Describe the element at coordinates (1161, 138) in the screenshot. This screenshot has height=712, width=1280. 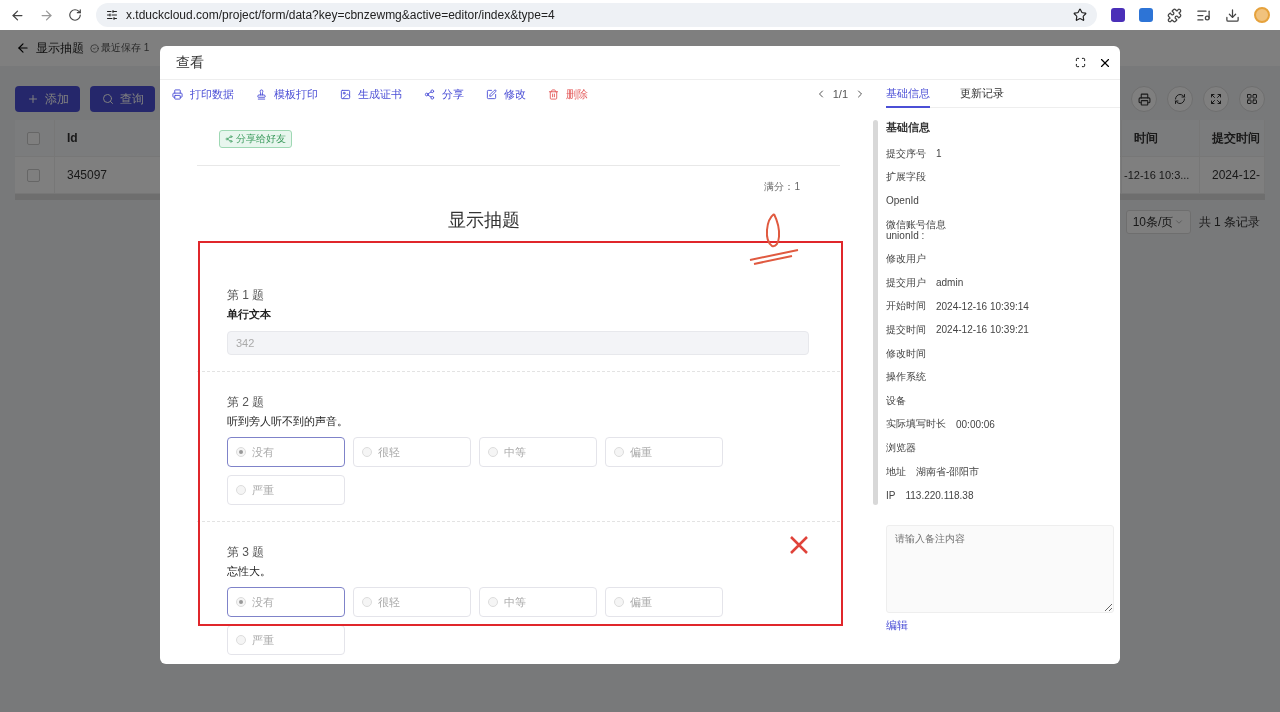
I see `column-header: 时间` at that location.